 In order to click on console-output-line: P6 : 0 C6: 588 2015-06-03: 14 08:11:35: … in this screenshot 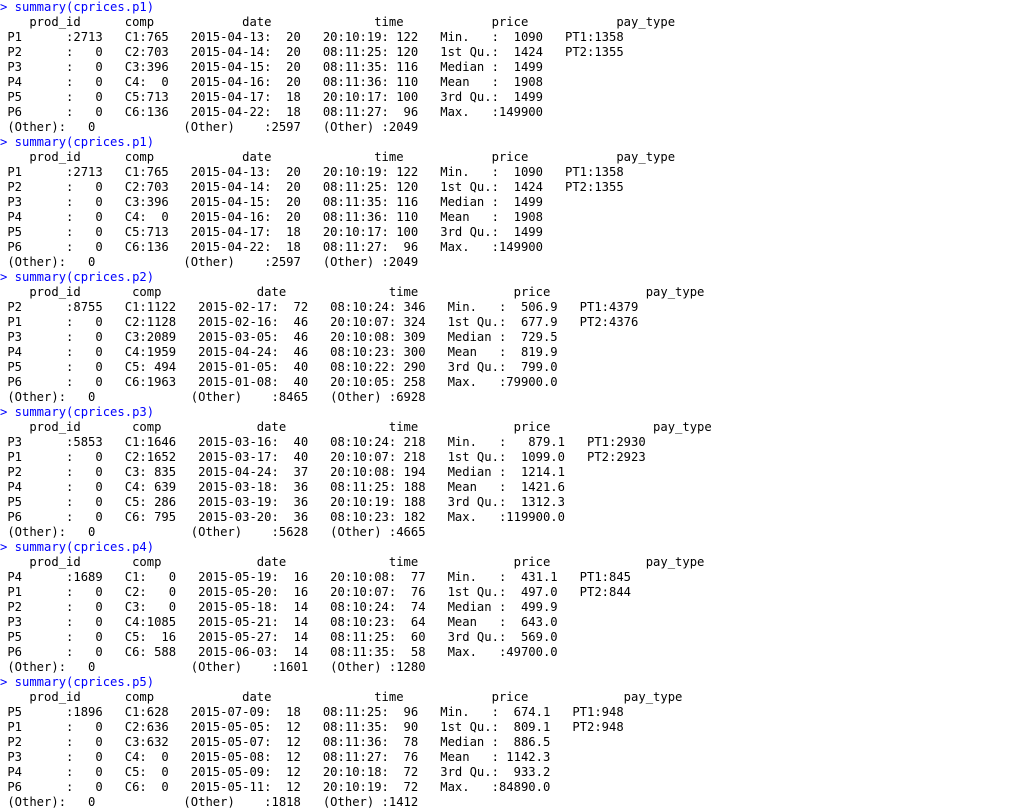, I will do `click(279, 652)`.